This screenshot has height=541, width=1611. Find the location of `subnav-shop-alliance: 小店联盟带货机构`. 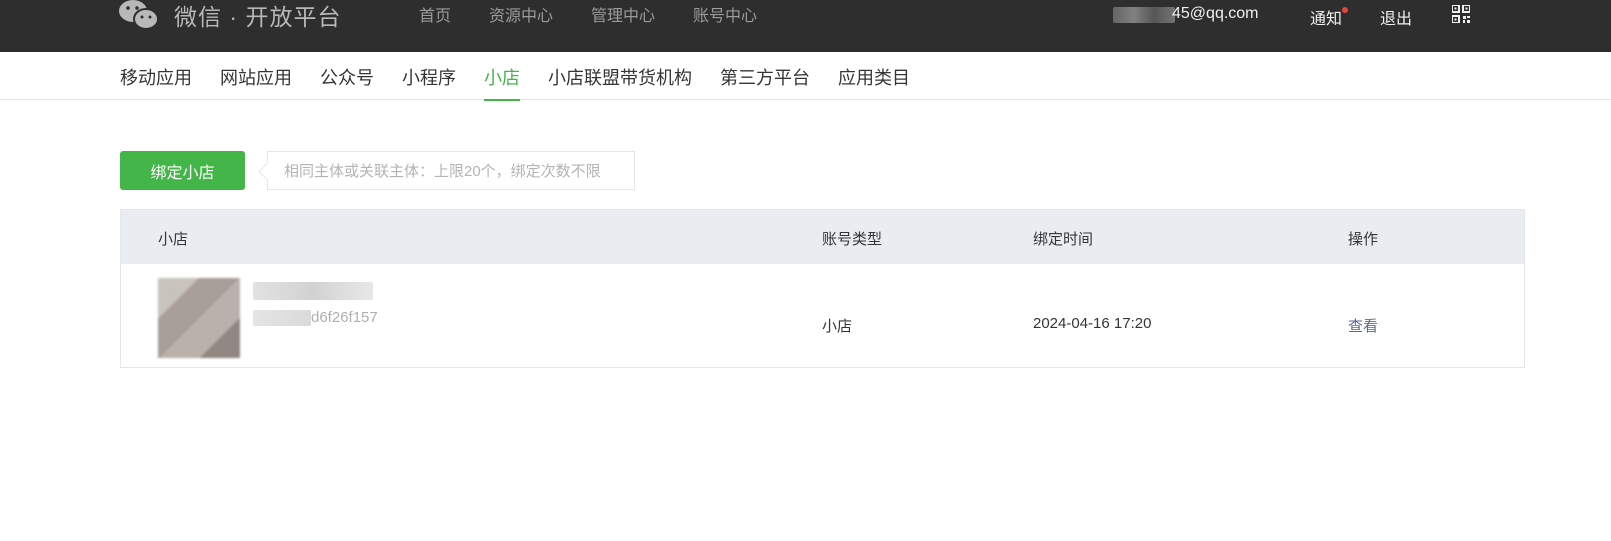

subnav-shop-alliance: 小店联盟带货机构 is located at coordinates (620, 82).